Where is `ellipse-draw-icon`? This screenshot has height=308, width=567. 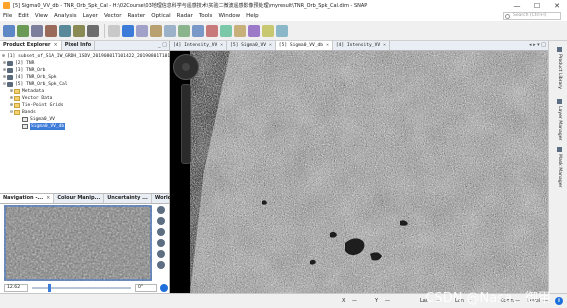 ellipse-draw-icon is located at coordinates (240, 30).